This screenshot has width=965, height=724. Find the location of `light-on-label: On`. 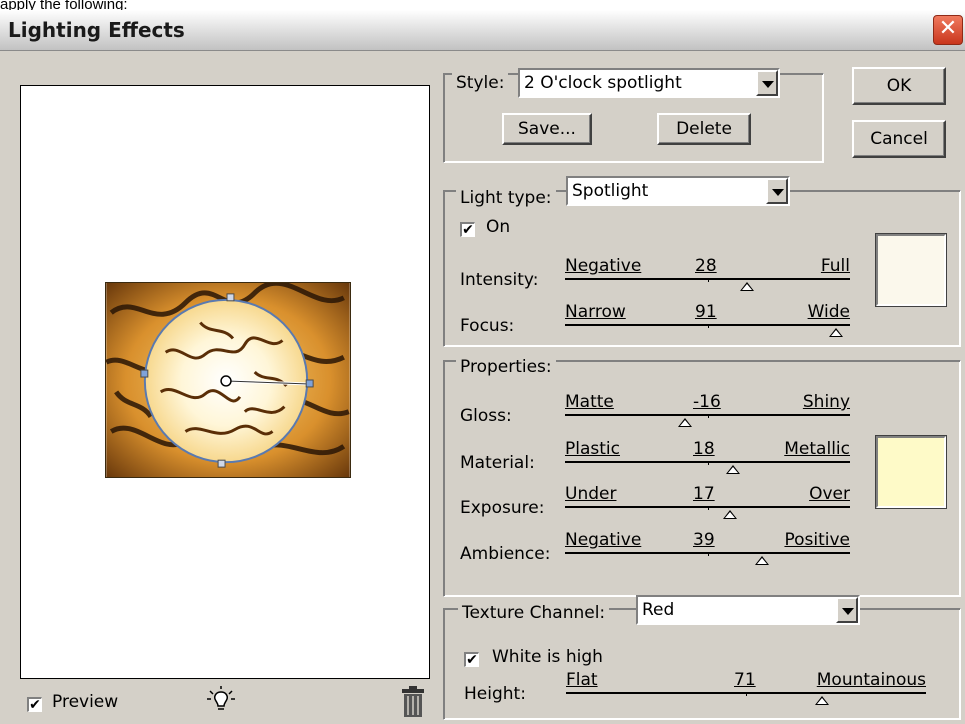

light-on-label: On is located at coordinates (498, 227).